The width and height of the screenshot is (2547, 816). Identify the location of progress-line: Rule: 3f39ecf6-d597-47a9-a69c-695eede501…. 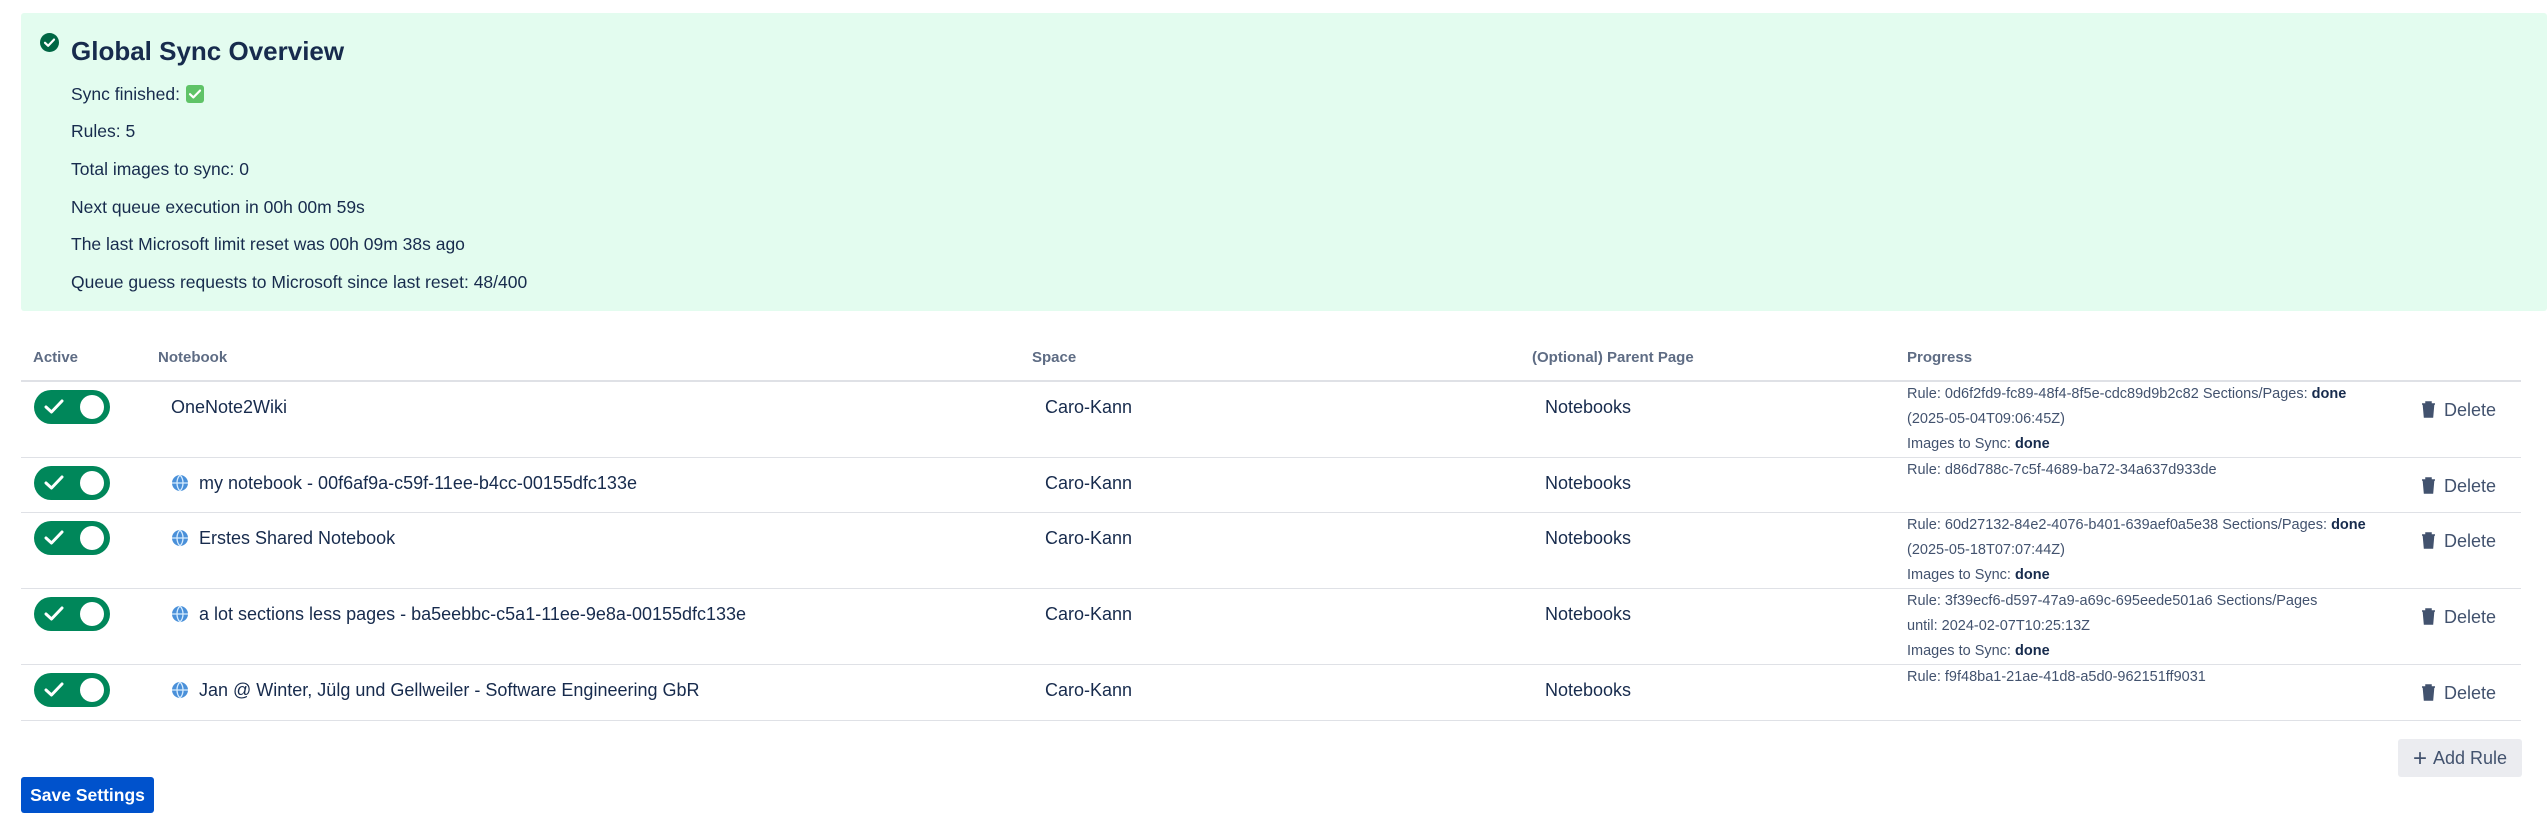
(2112, 601).